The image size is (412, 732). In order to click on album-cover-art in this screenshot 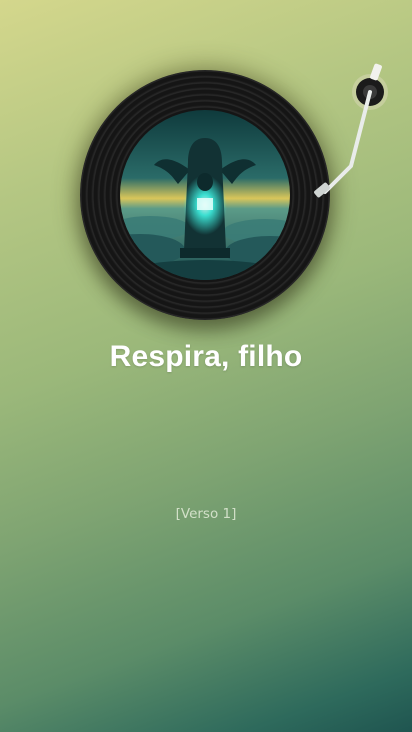, I will do `click(205, 195)`.